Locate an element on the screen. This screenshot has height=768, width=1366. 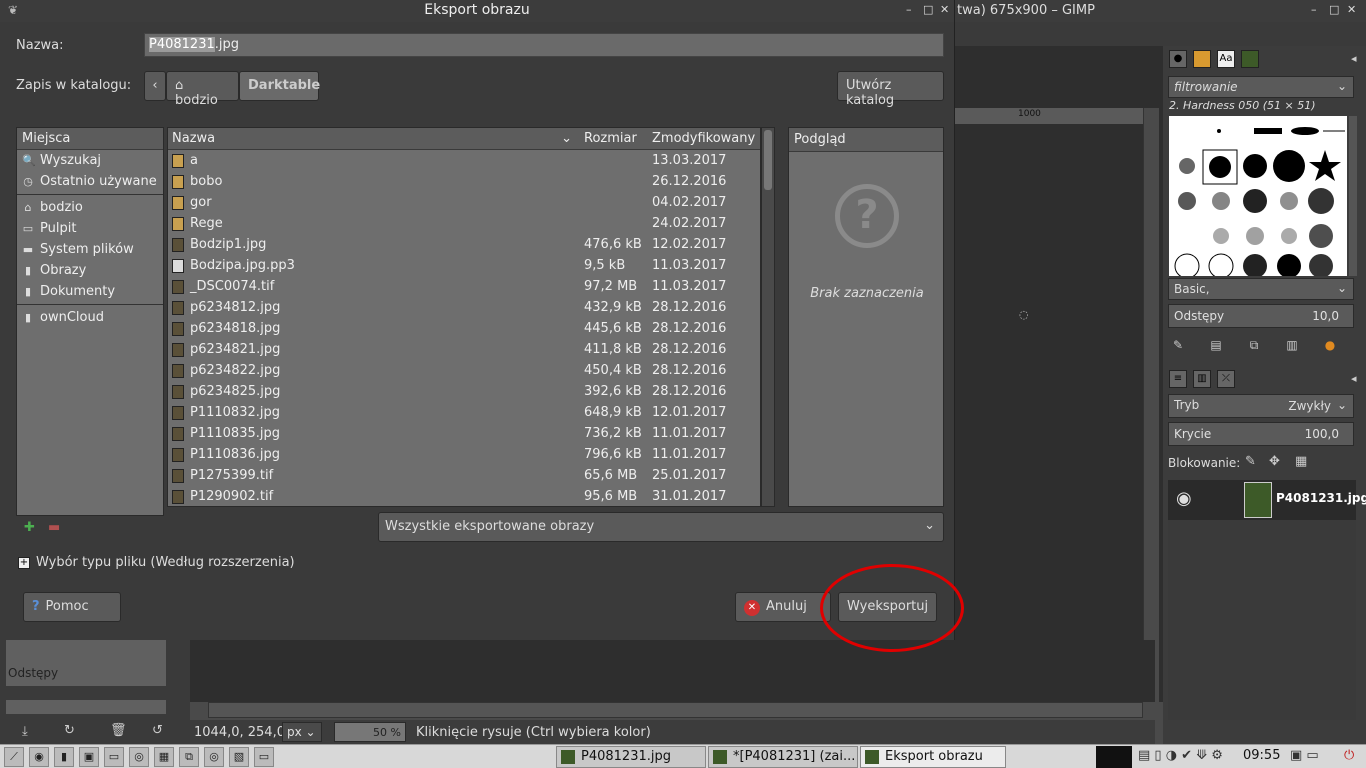
file-row: p6234822.jpg 450,4 kB 28.12.2016 is located at coordinates (464, 370).